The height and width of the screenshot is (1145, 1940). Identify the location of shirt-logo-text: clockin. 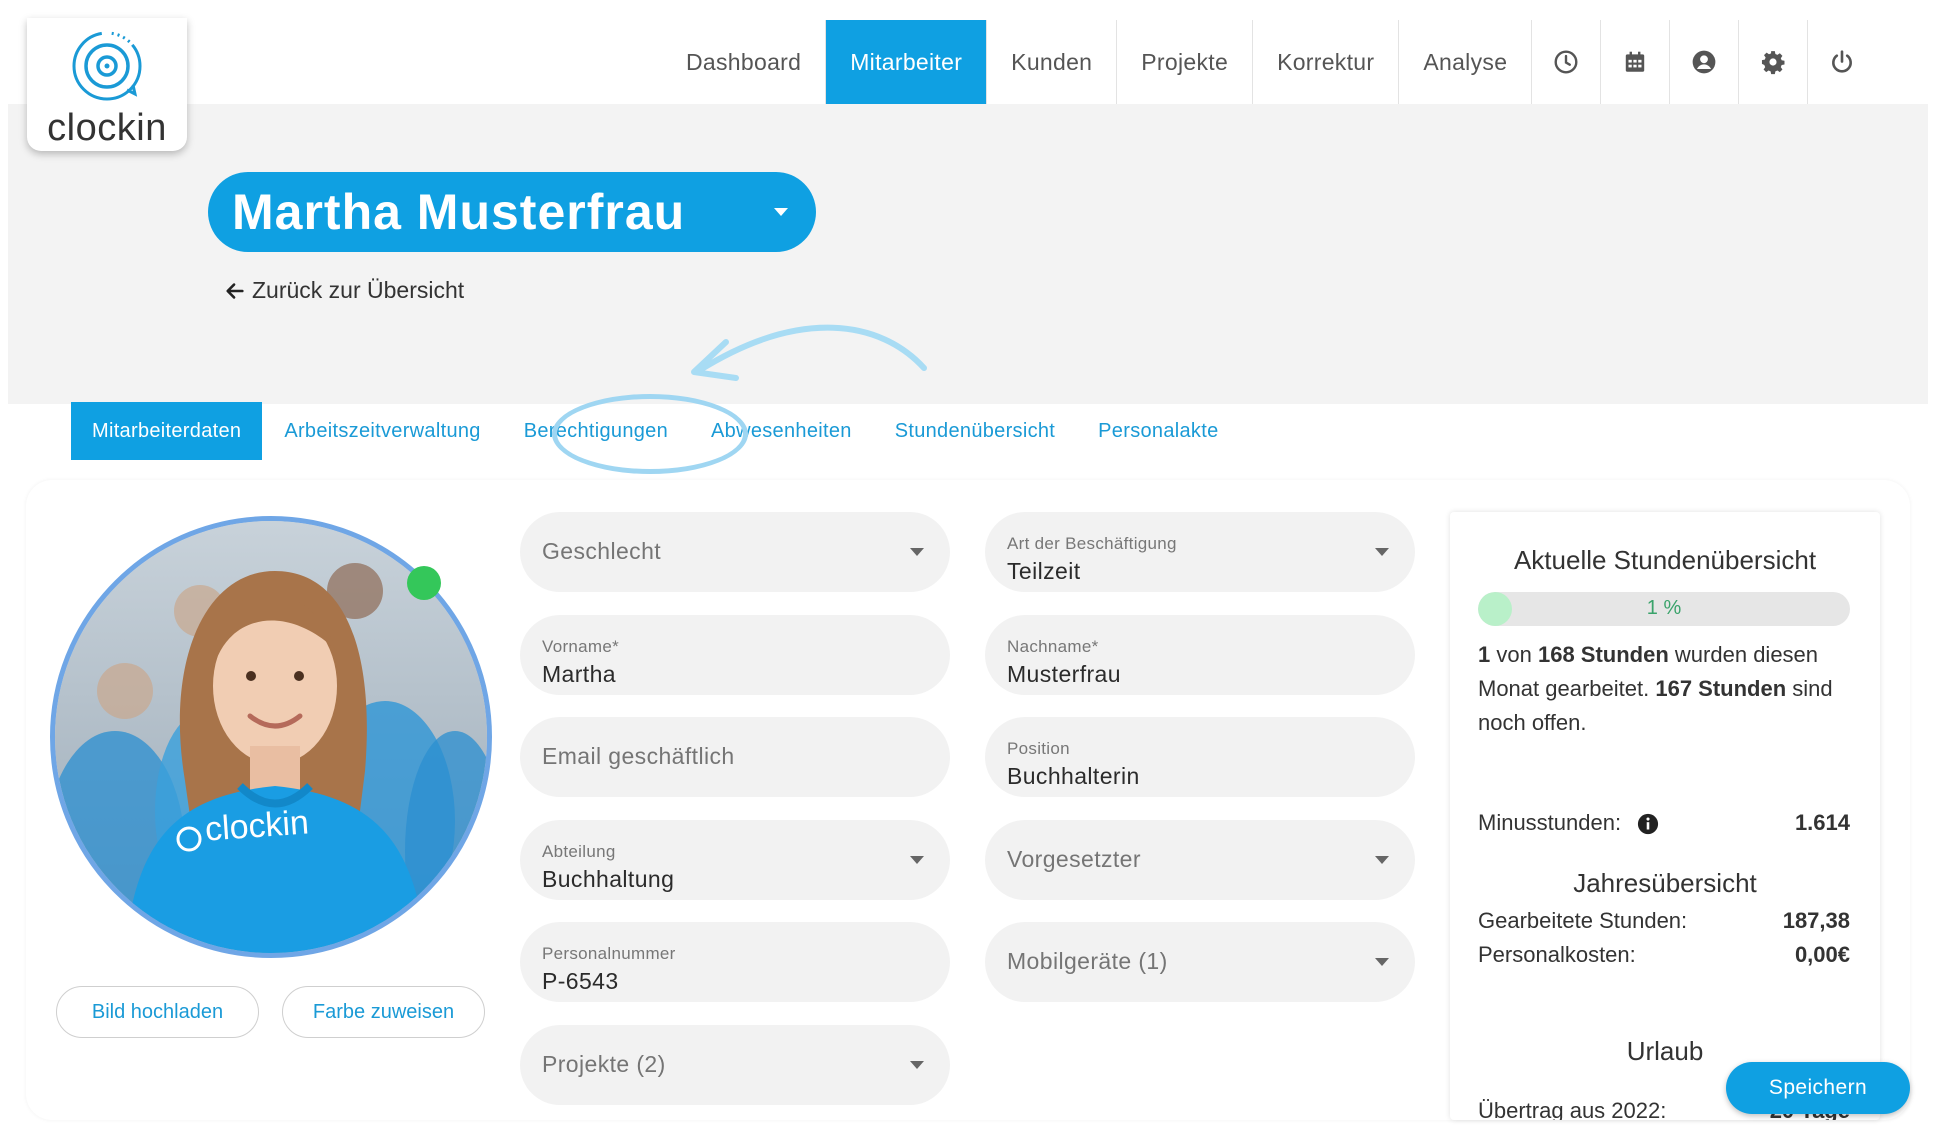
(257, 826).